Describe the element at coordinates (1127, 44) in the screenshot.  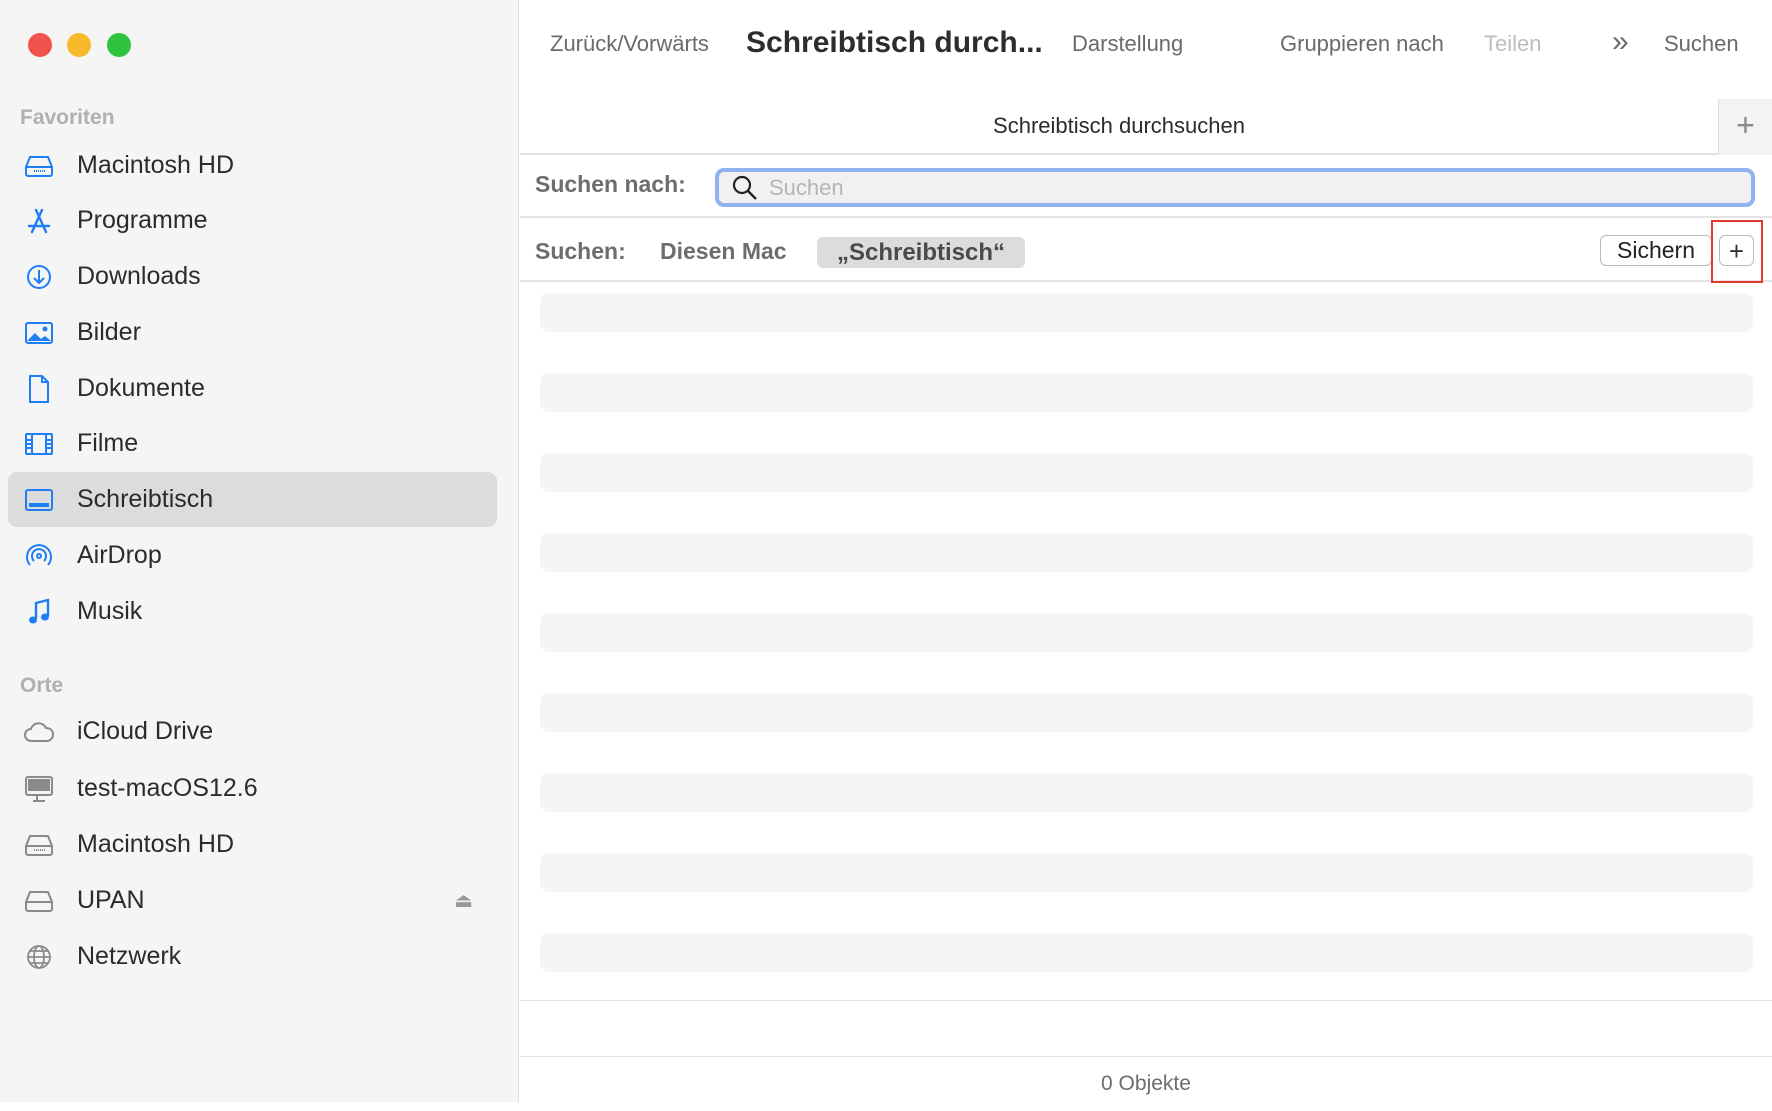
I see `view-button: Darstellung` at that location.